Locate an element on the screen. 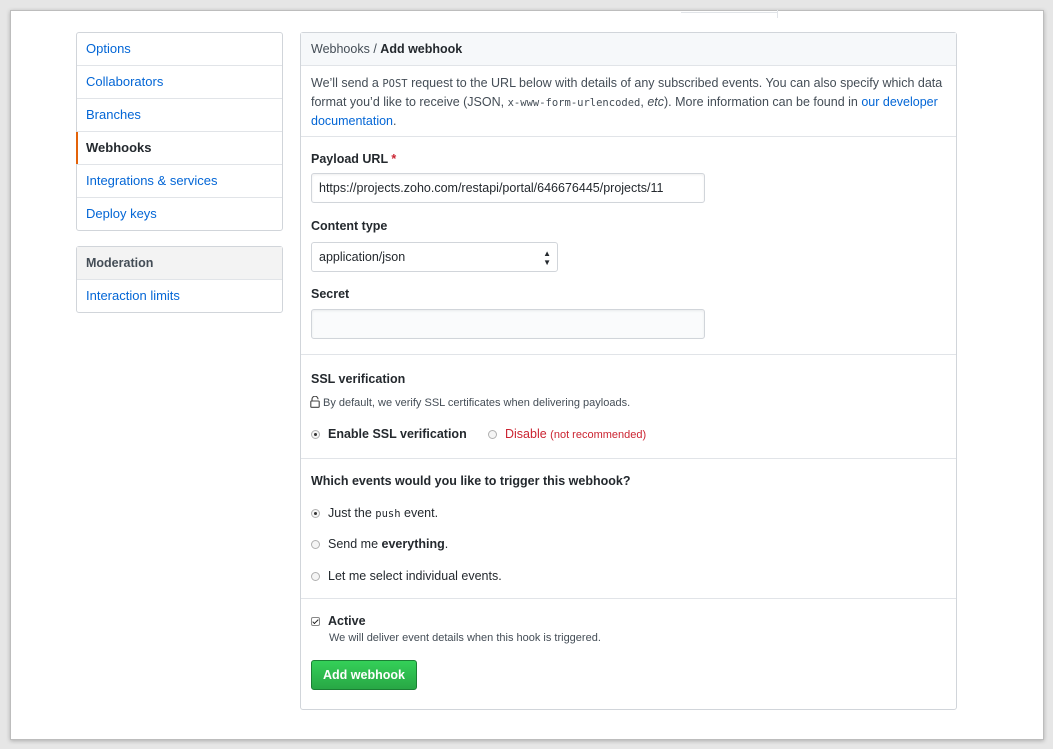 The height and width of the screenshot is (749, 1053). intro-etc: etc is located at coordinates (656, 102).